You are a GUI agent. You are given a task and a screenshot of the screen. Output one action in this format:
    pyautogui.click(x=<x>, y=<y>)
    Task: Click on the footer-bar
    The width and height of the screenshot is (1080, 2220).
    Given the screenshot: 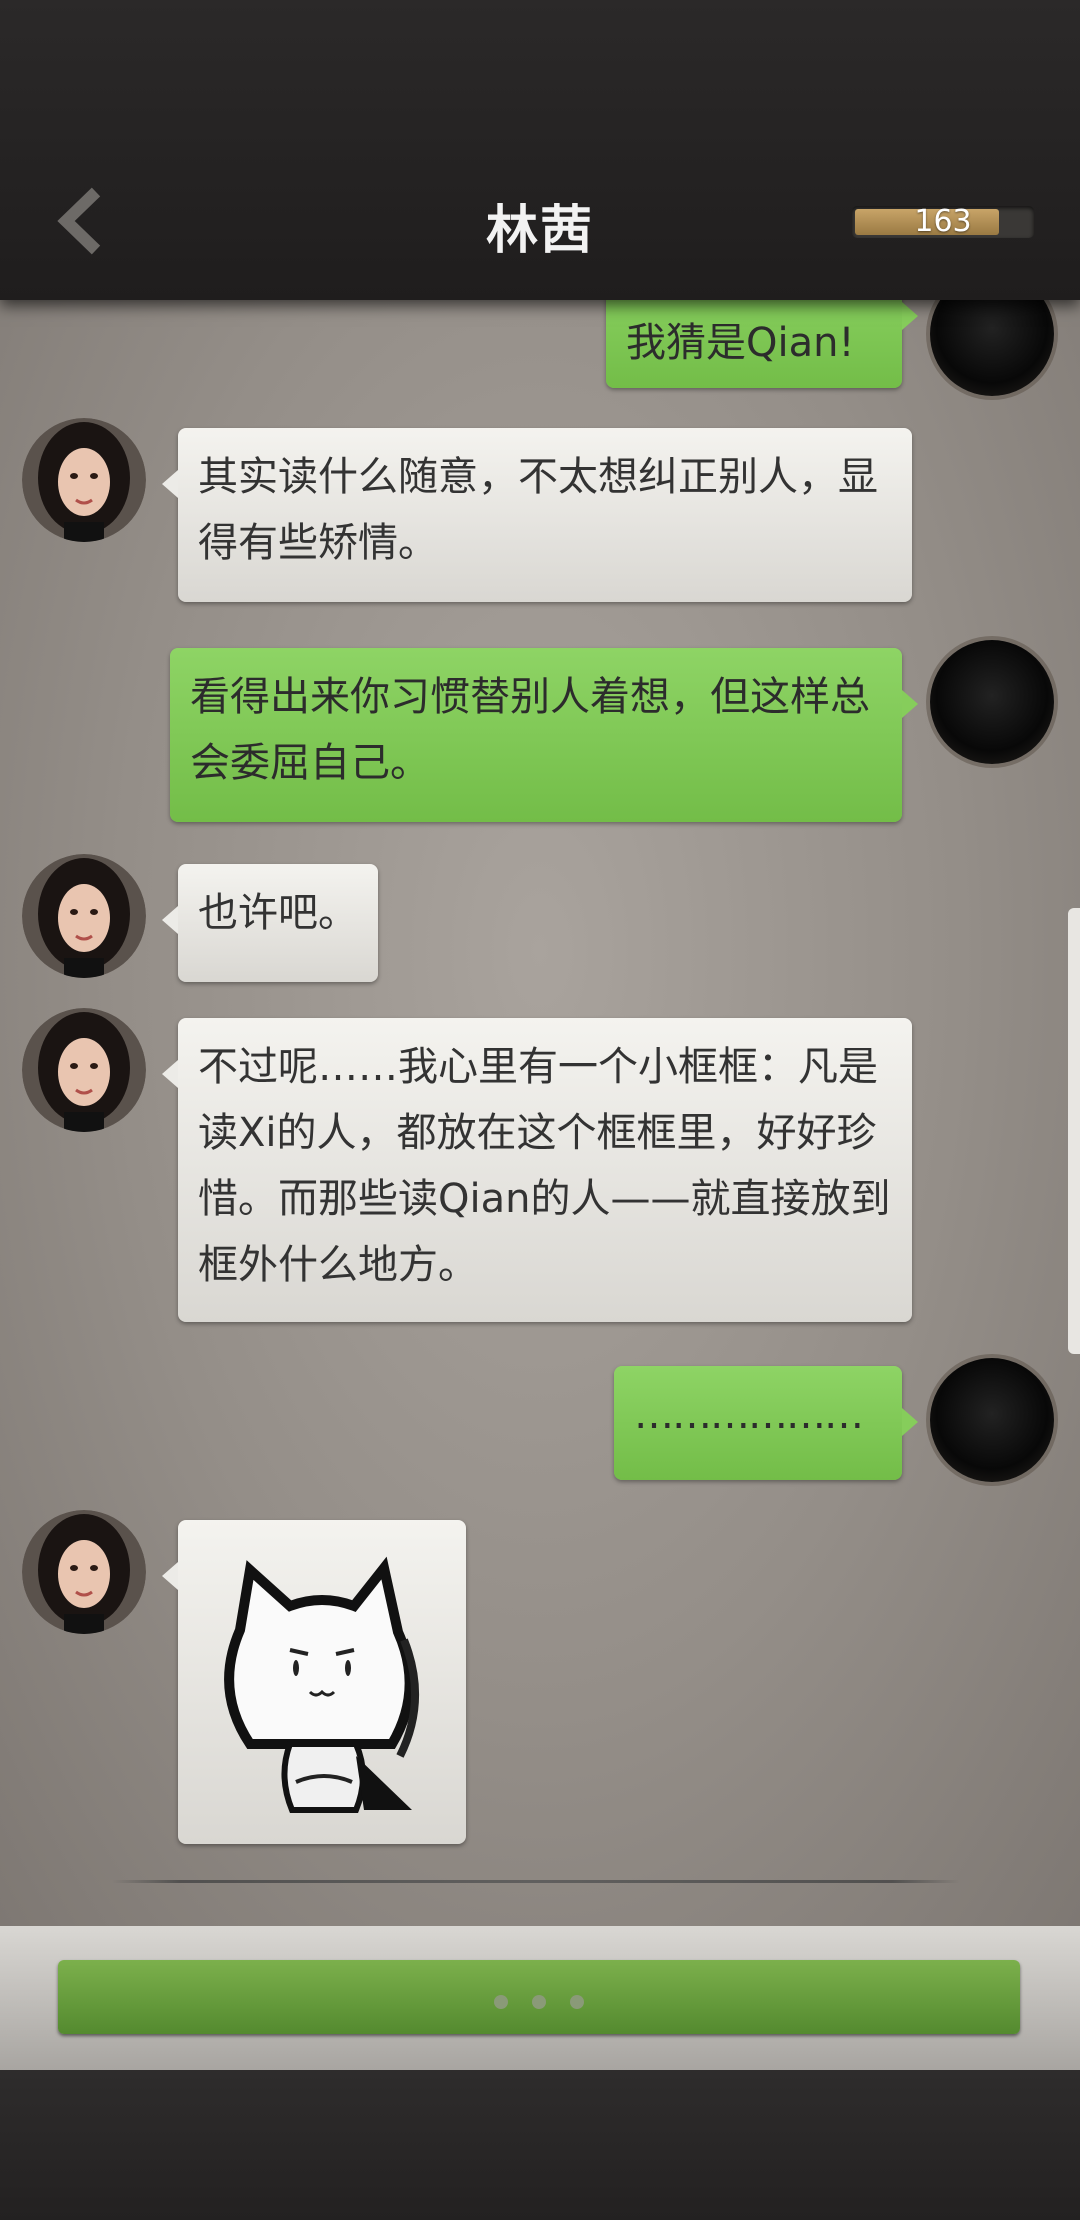 What is the action you would take?
    pyautogui.click(x=540, y=2145)
    